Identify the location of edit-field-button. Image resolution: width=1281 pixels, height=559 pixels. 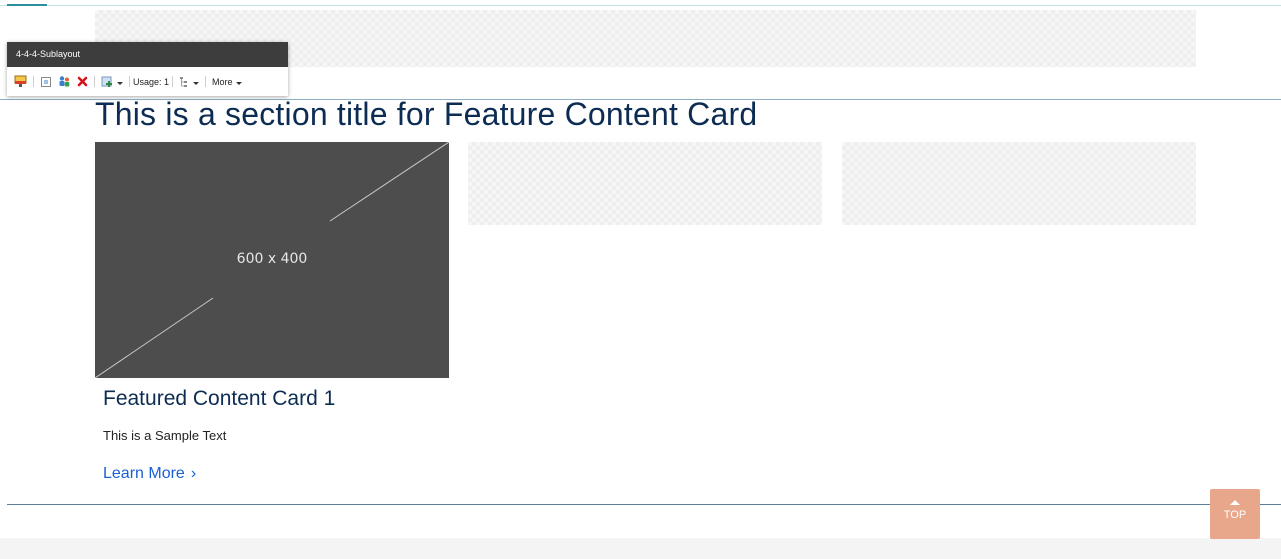
(20, 82).